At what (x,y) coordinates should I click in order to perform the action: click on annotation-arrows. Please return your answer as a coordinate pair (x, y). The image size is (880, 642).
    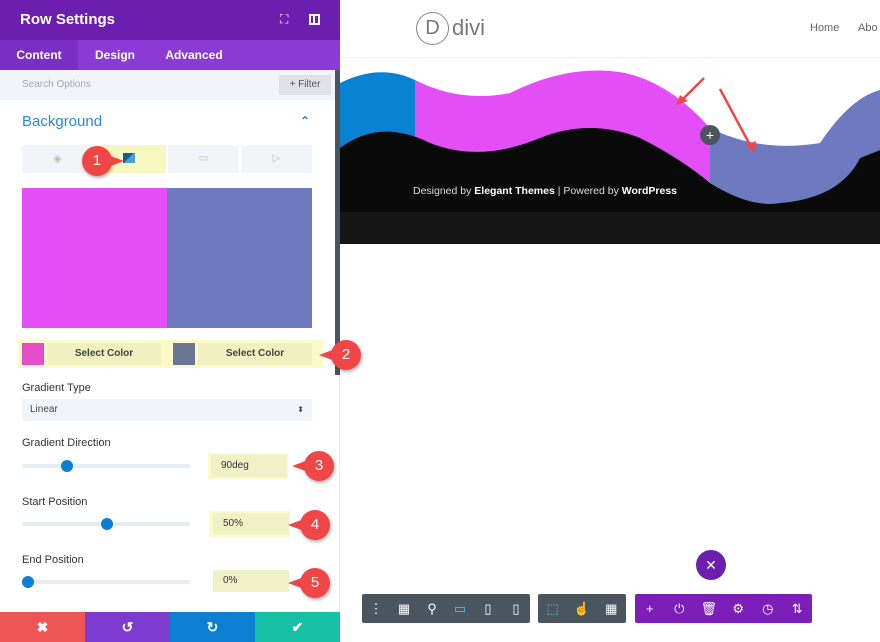
    Looking at the image, I should click on (716, 115).